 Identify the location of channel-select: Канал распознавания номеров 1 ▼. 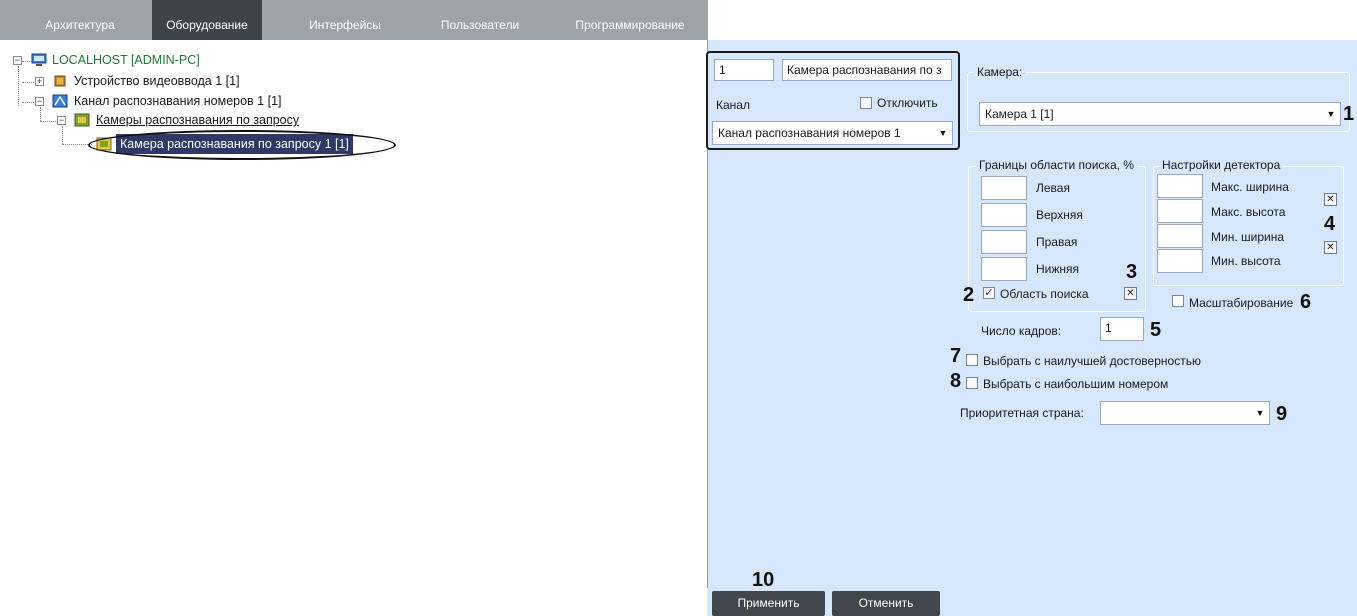
(832, 133).